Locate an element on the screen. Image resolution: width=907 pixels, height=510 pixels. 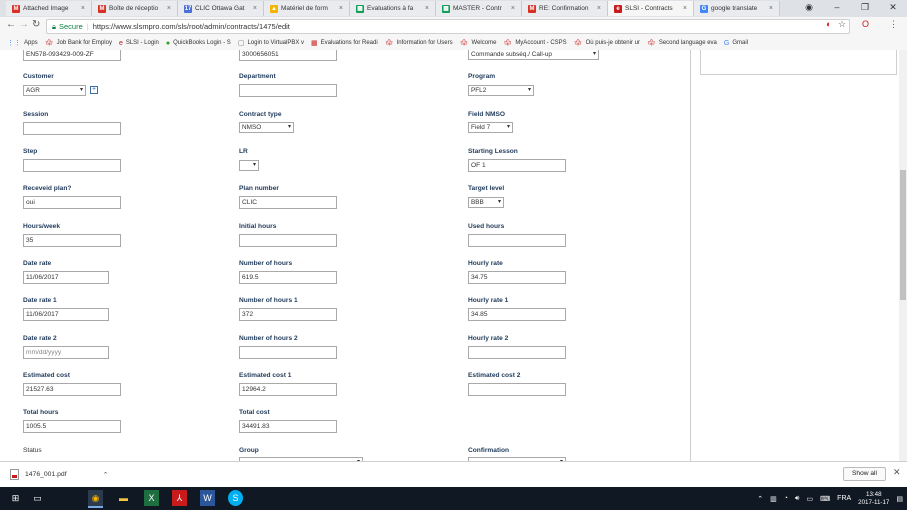
hourly-rate-2-field is located at coordinates (517, 352).